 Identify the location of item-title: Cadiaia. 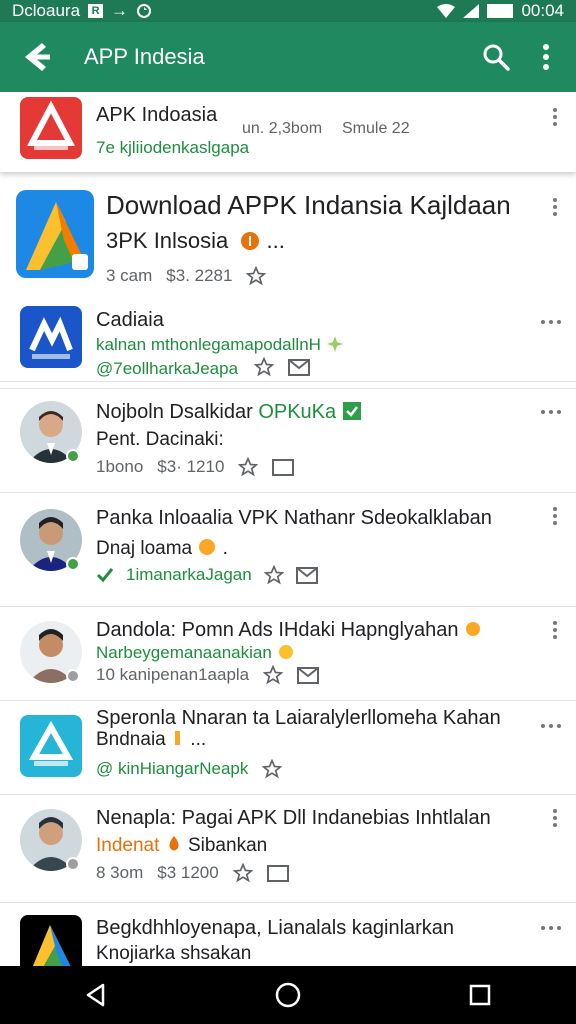
(130, 320).